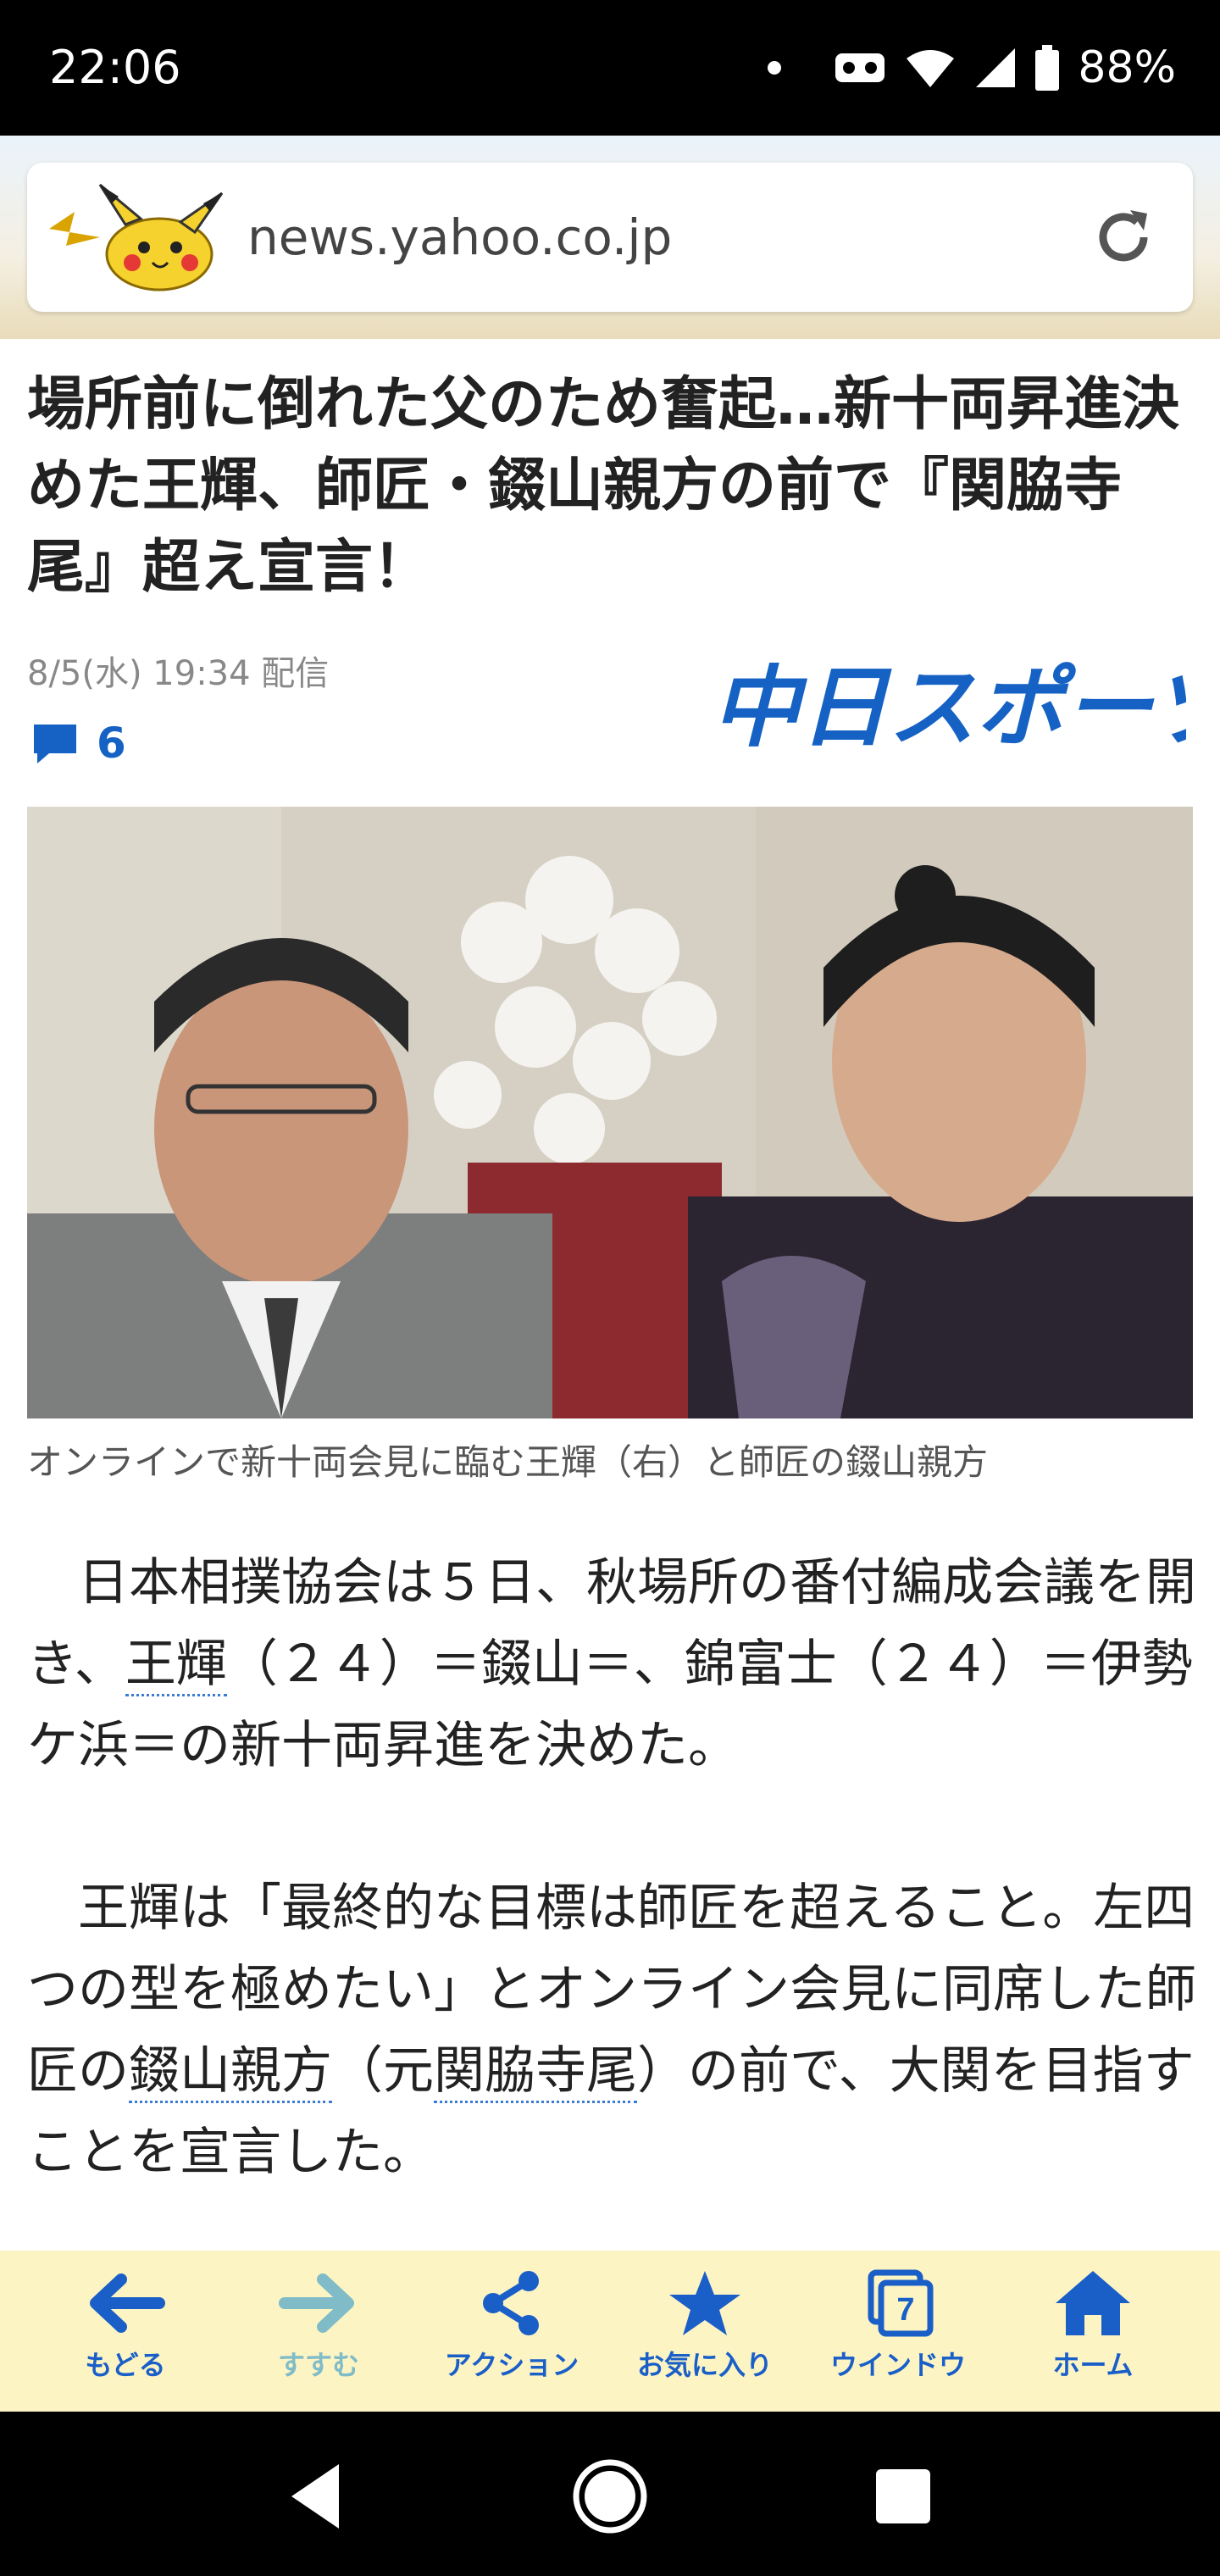 This screenshot has width=1220, height=2576. What do you see at coordinates (905, 2310) in the screenshot?
I see `window-count: 7` at bounding box center [905, 2310].